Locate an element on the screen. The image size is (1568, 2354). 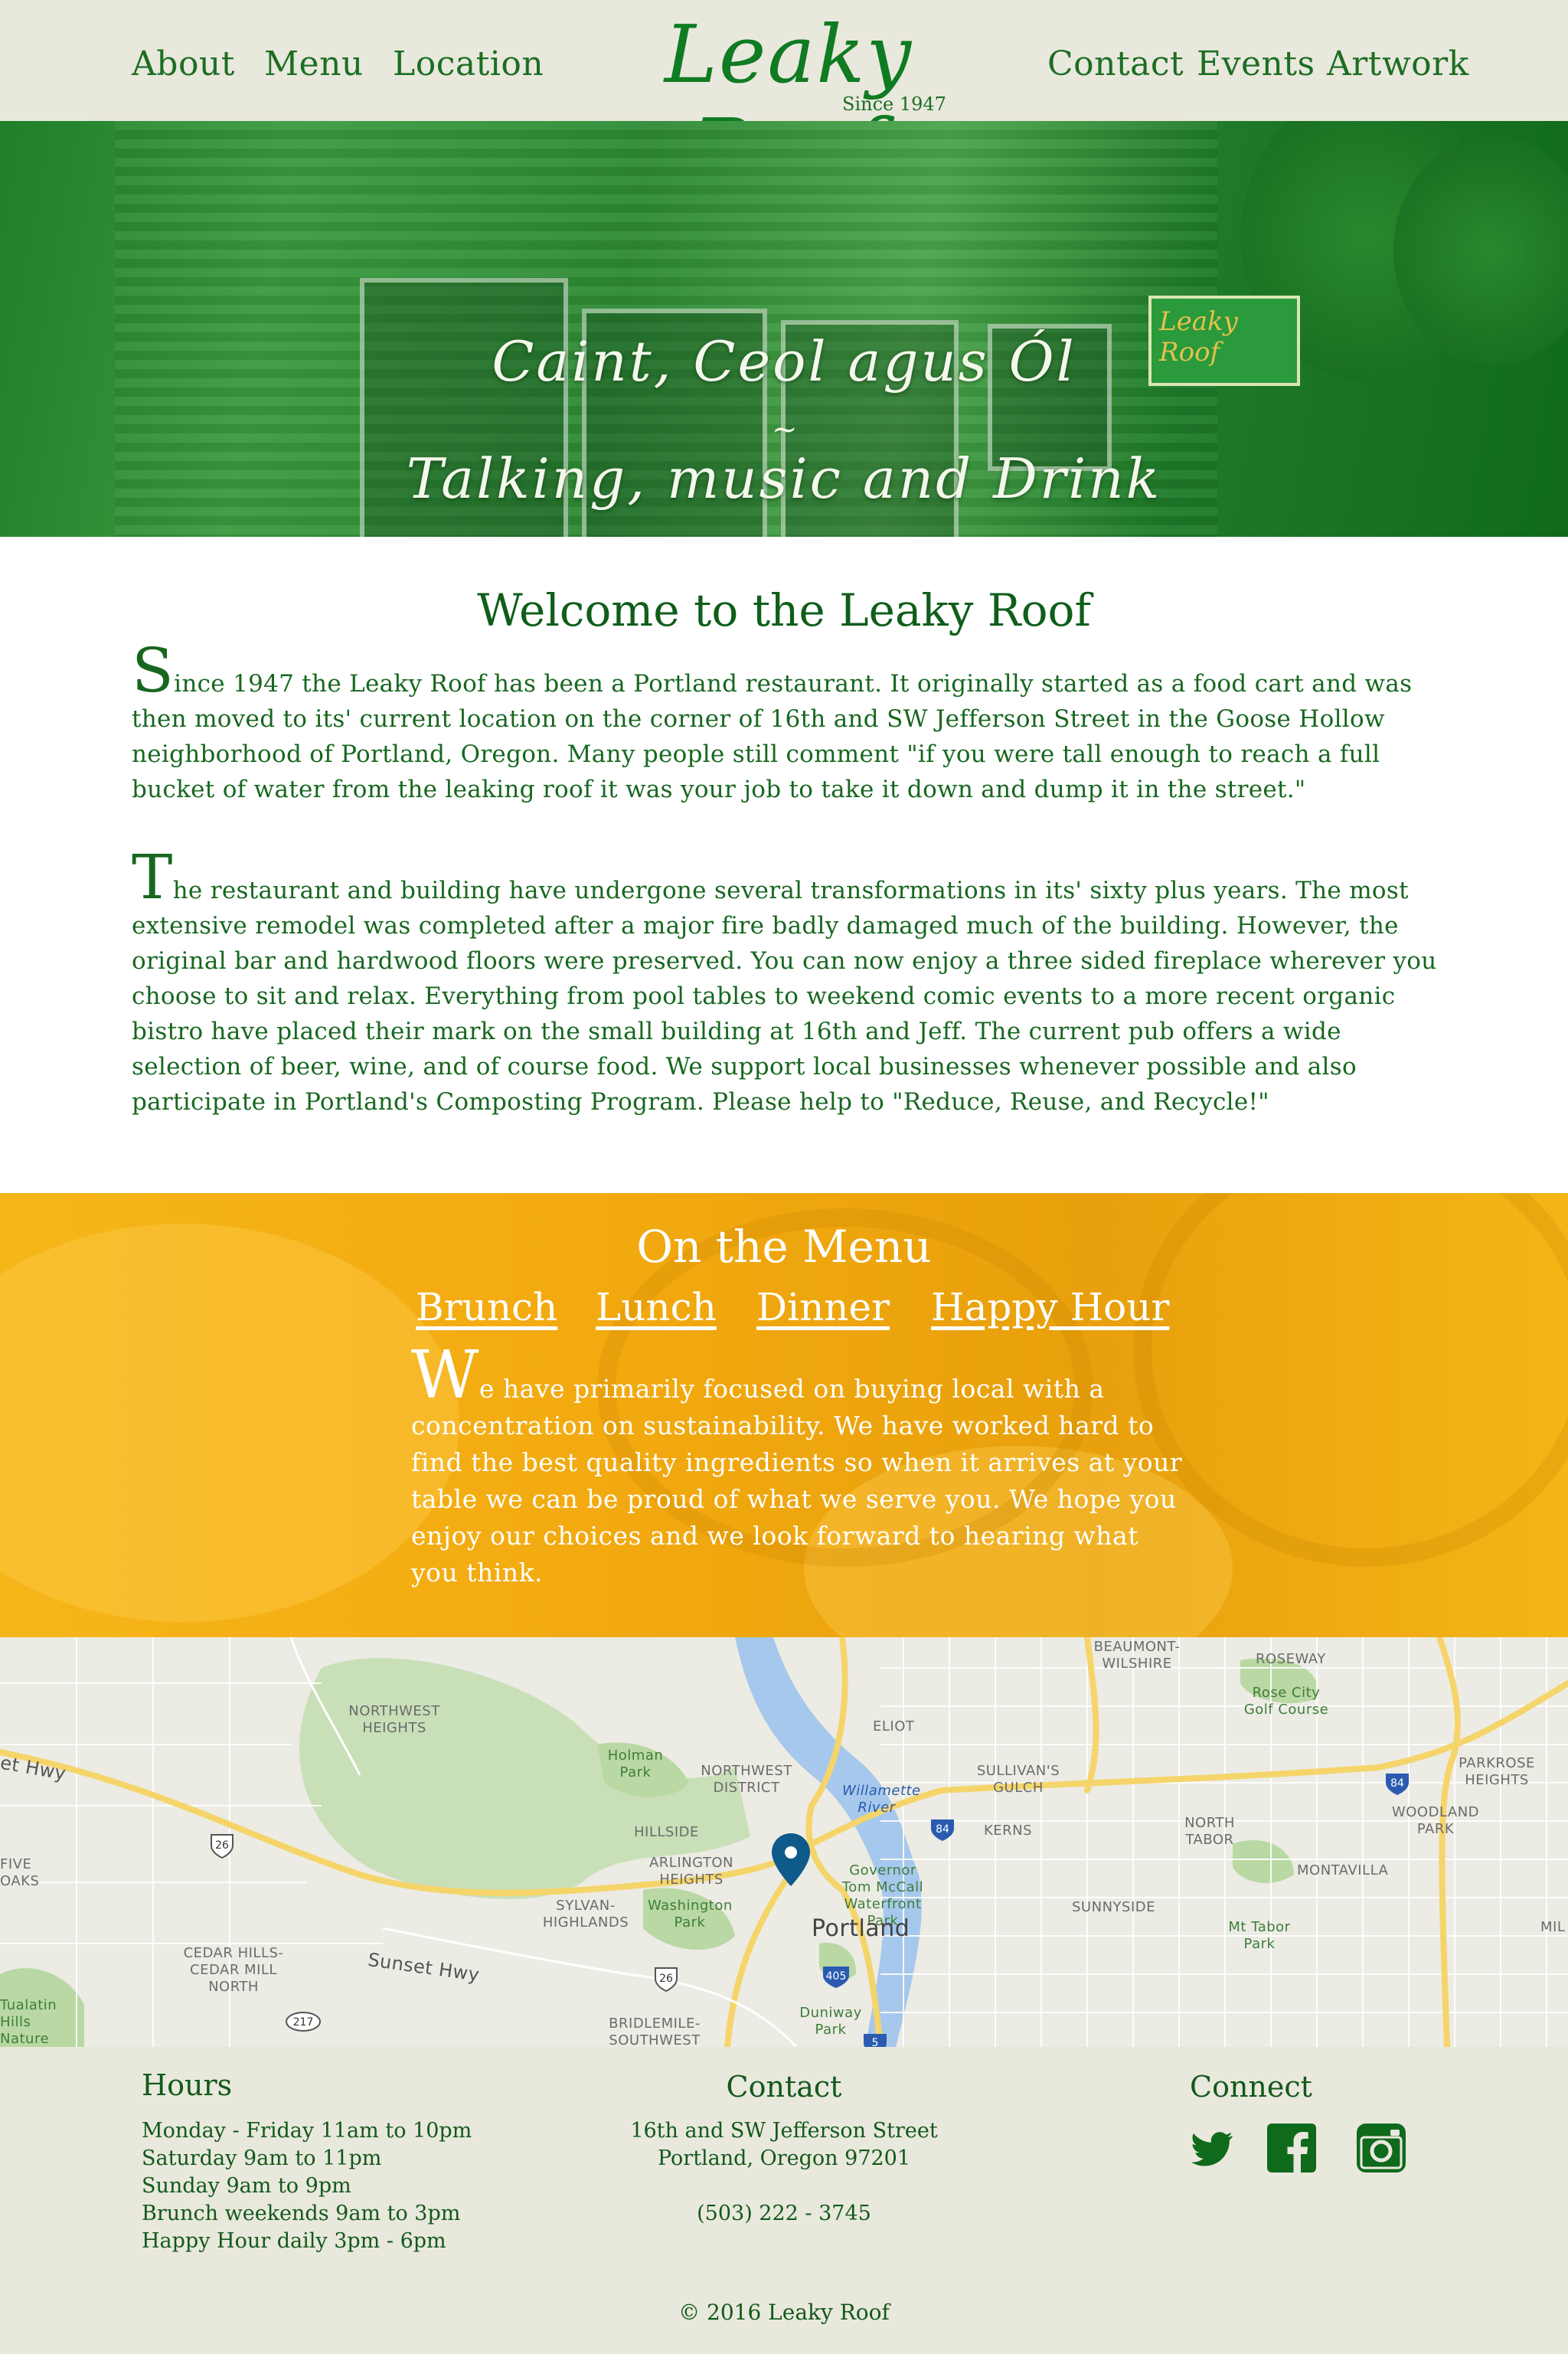
copyright: © 2016 Leaky Roof is located at coordinates (784, 2312).